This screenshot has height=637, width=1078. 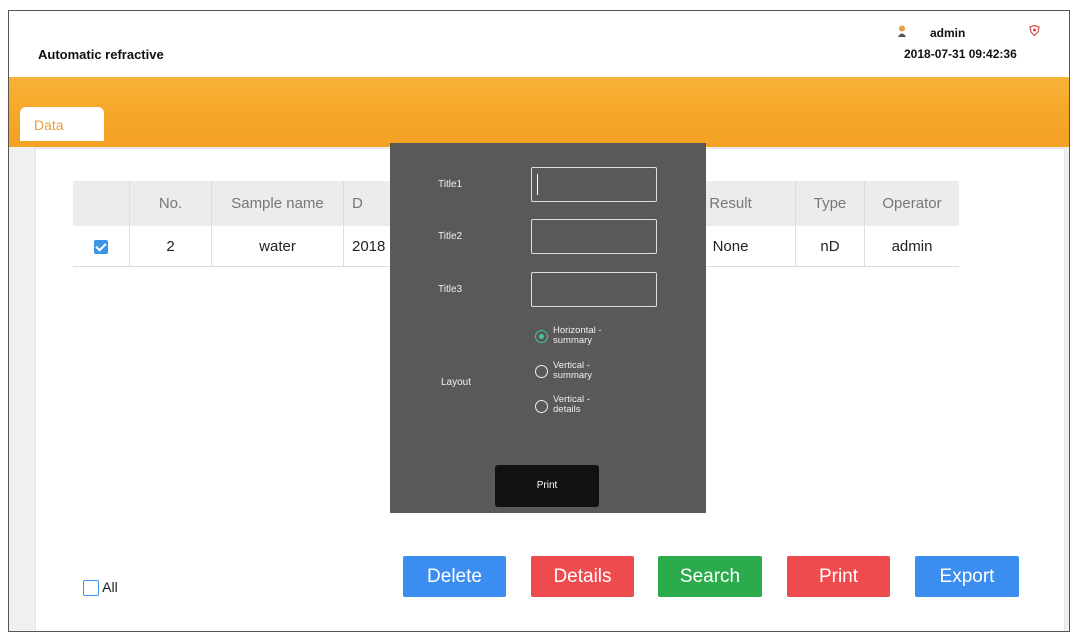 What do you see at coordinates (593, 405) in the screenshot?
I see `layout-option-vertical-details: Vertical - details` at bounding box center [593, 405].